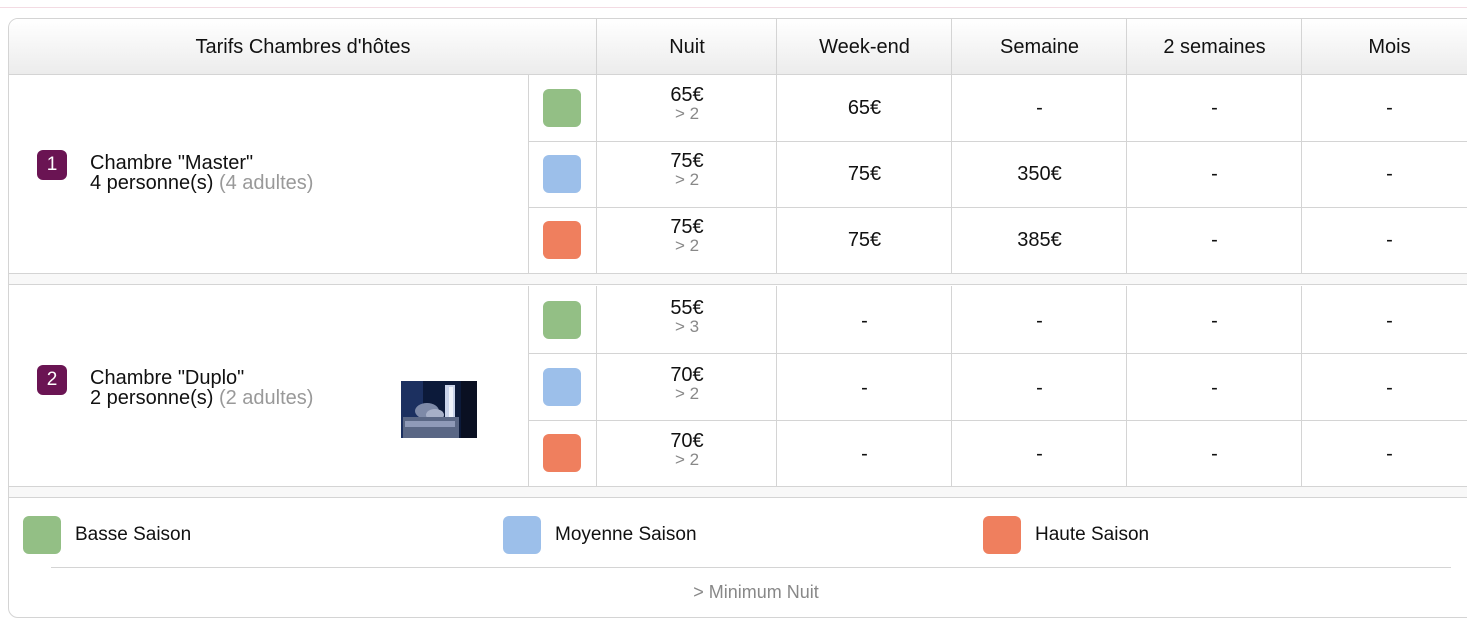  What do you see at coordinates (52, 380) in the screenshot?
I see `room-number-badge: 2` at bounding box center [52, 380].